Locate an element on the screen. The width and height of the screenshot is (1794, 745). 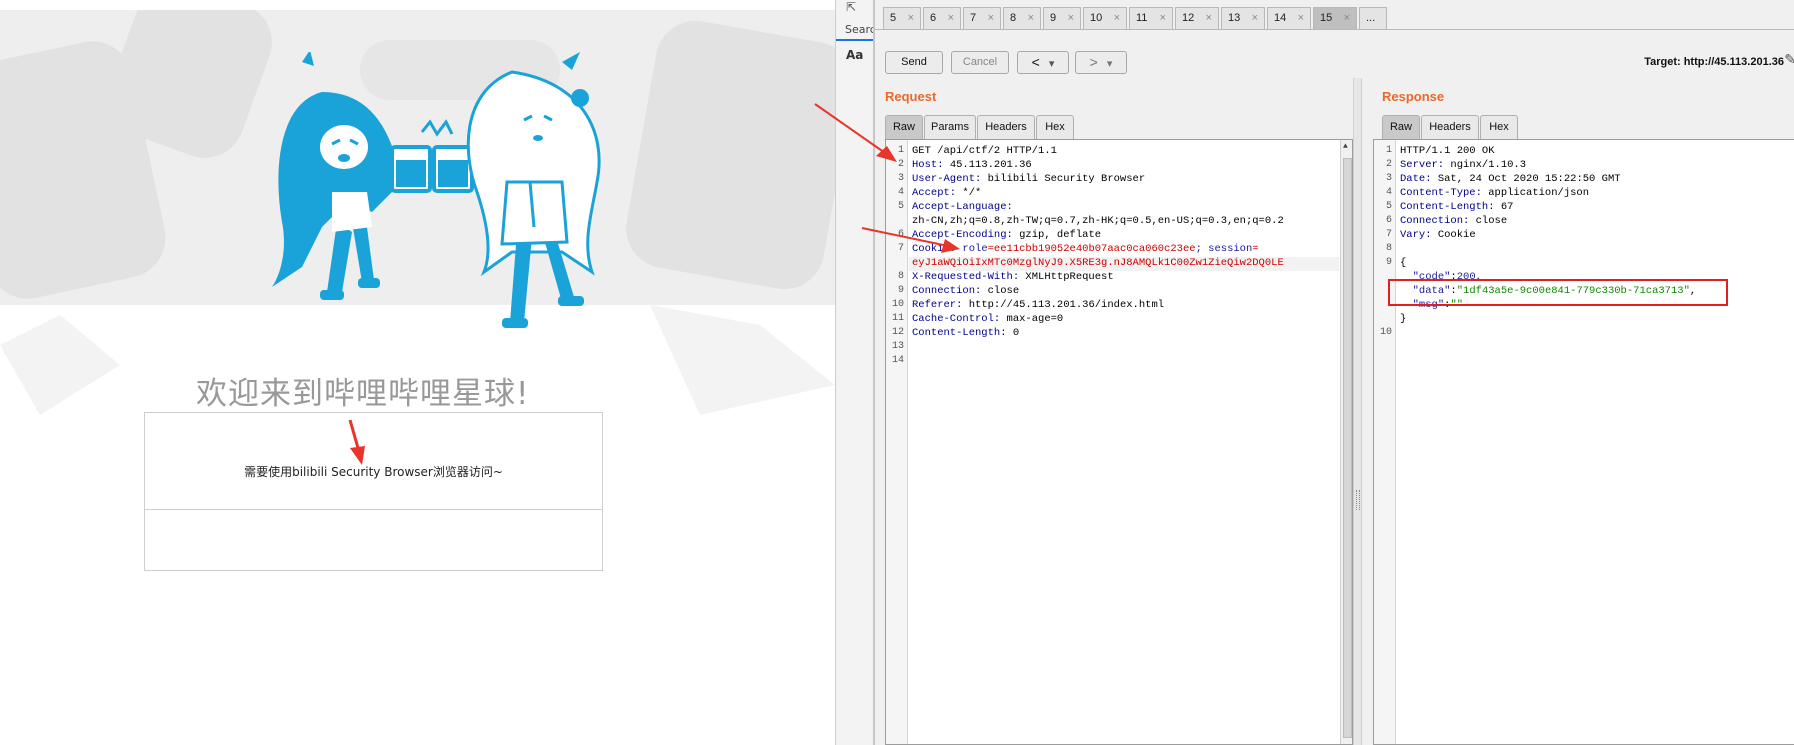
repeater-tab: 11 × is located at coordinates (1151, 18).